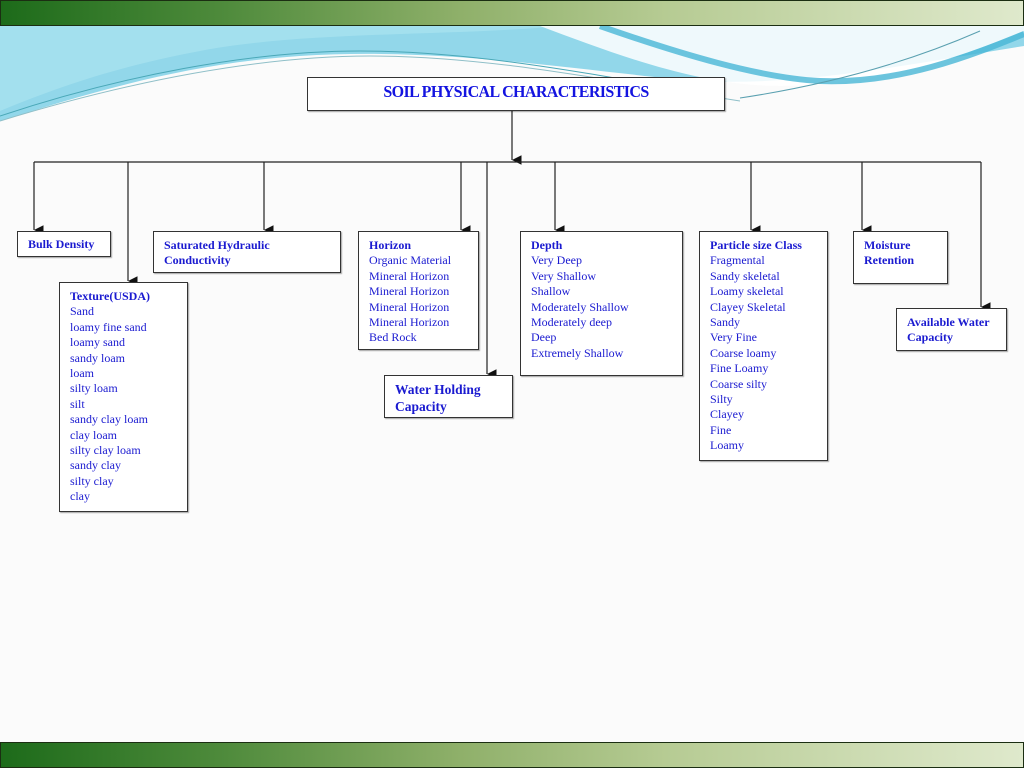 Image resolution: width=1024 pixels, height=768 pixels. Describe the element at coordinates (393, 337) in the screenshot. I see `list-item: Bed Rock` at that location.